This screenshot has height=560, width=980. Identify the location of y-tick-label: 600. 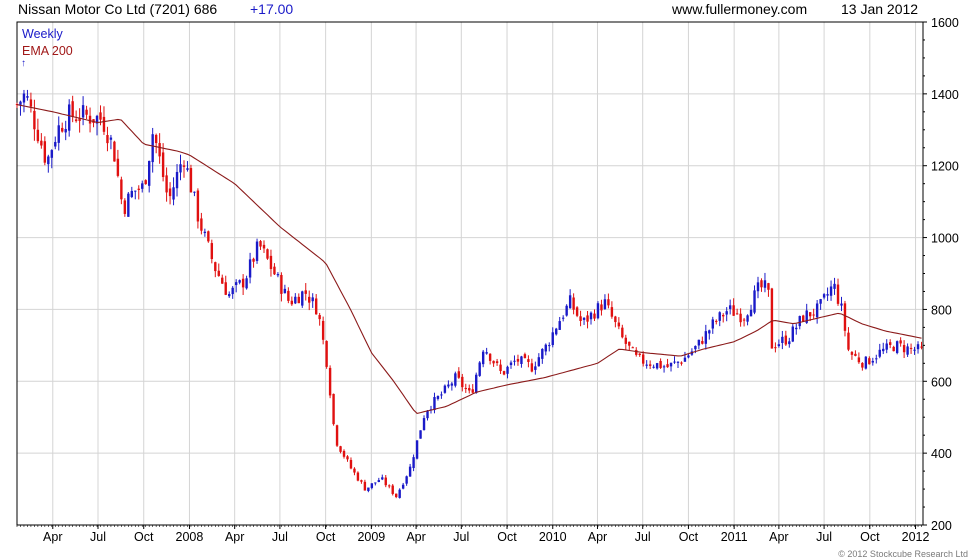
(941, 382).